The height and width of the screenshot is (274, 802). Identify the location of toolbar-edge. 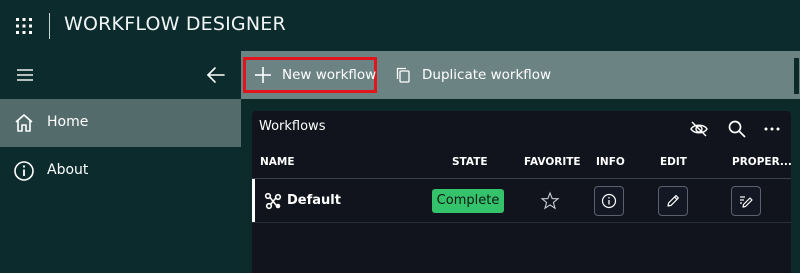
(796, 76).